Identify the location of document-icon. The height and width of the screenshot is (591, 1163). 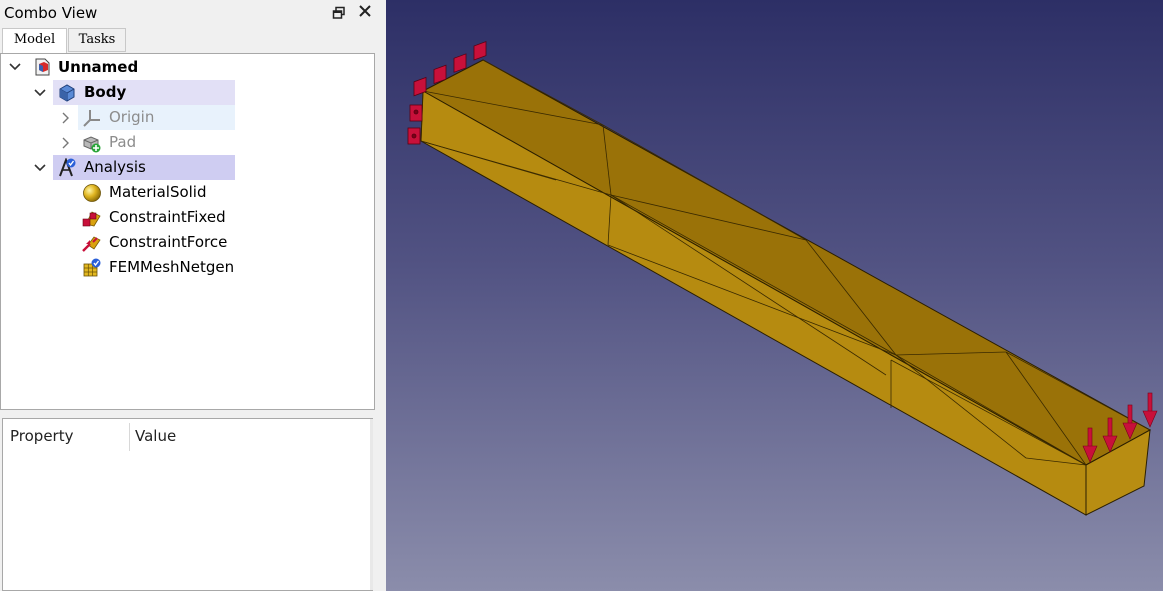
(42, 67).